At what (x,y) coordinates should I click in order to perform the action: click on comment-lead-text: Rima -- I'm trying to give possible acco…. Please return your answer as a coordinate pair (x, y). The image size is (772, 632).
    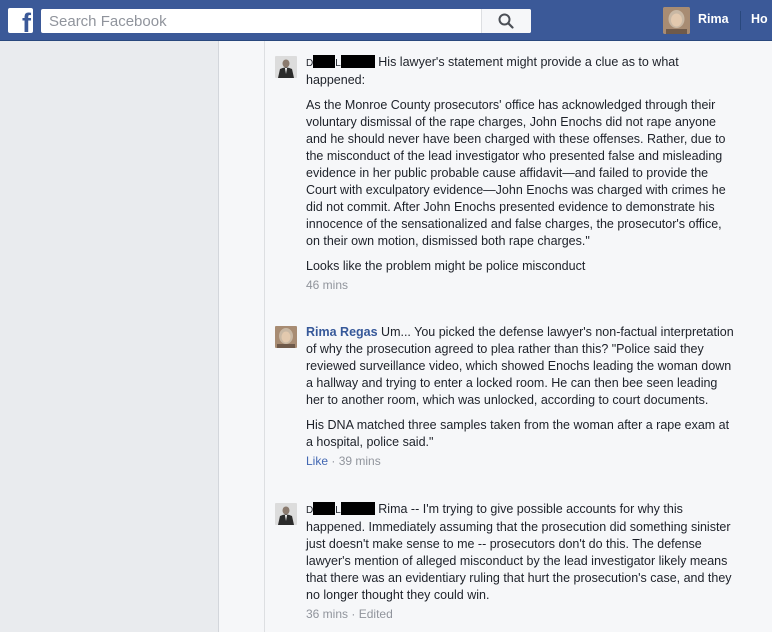
    Looking at the image, I should click on (519, 552).